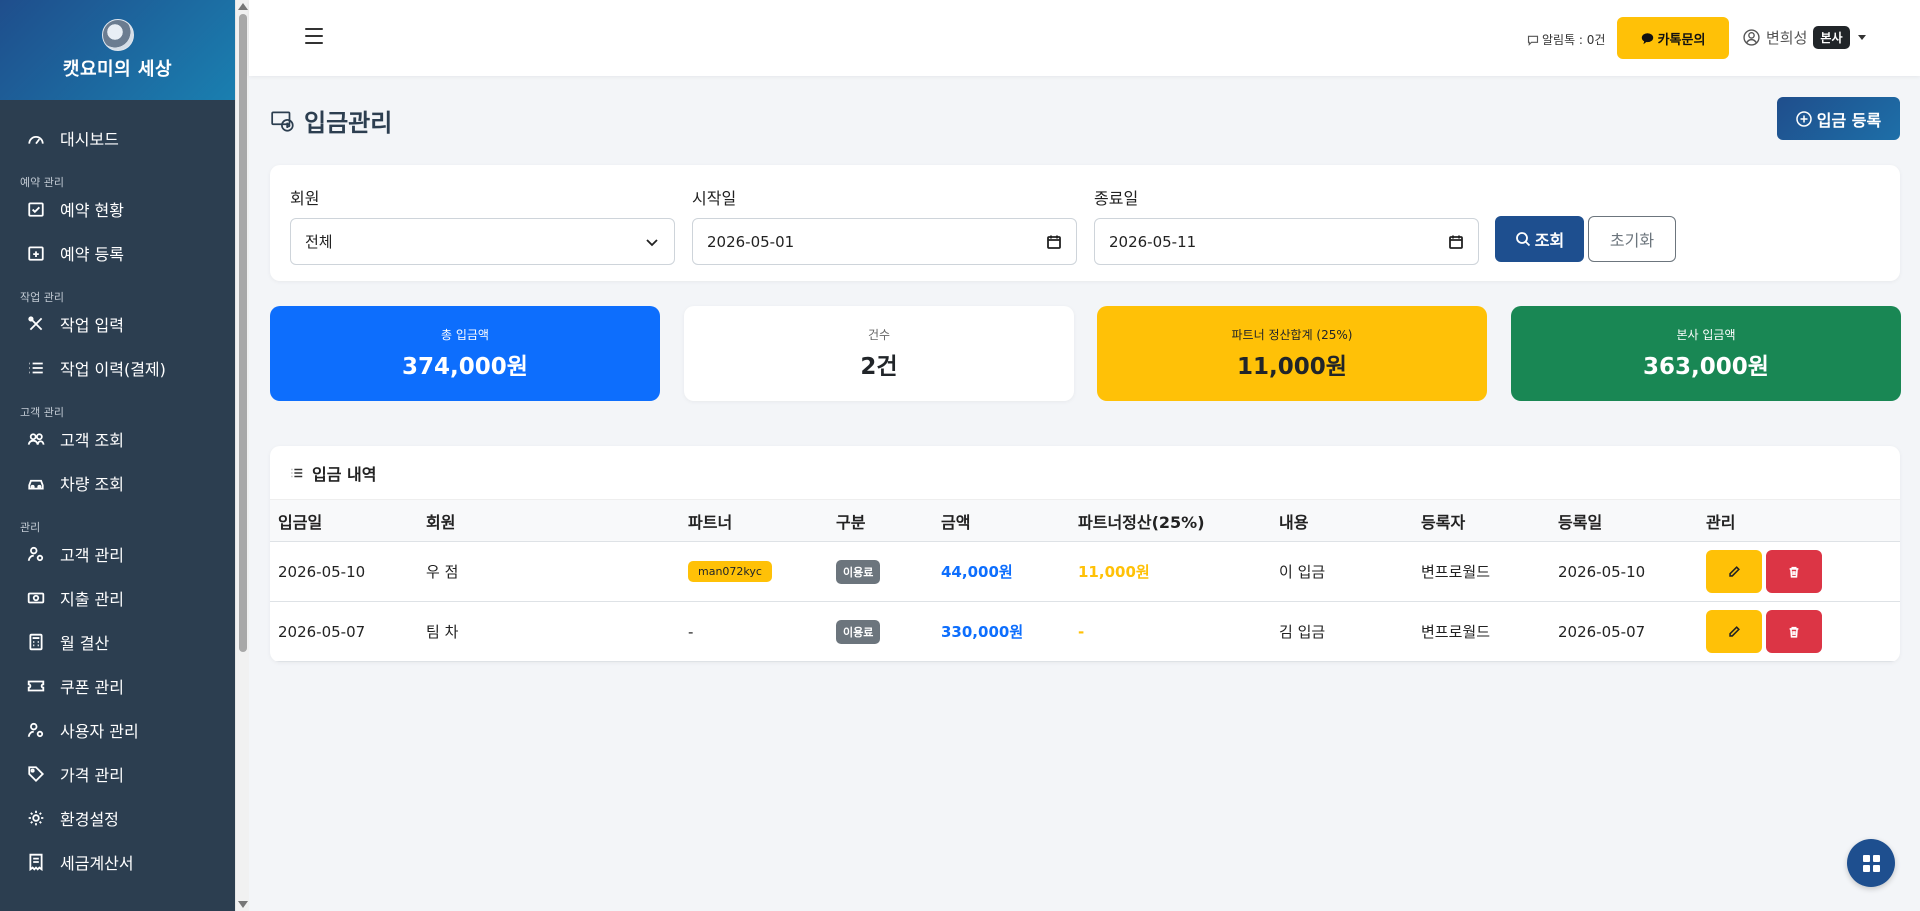 Image resolution: width=1920 pixels, height=911 pixels. Describe the element at coordinates (36, 642) in the screenshot. I see `calculator-icon` at that location.